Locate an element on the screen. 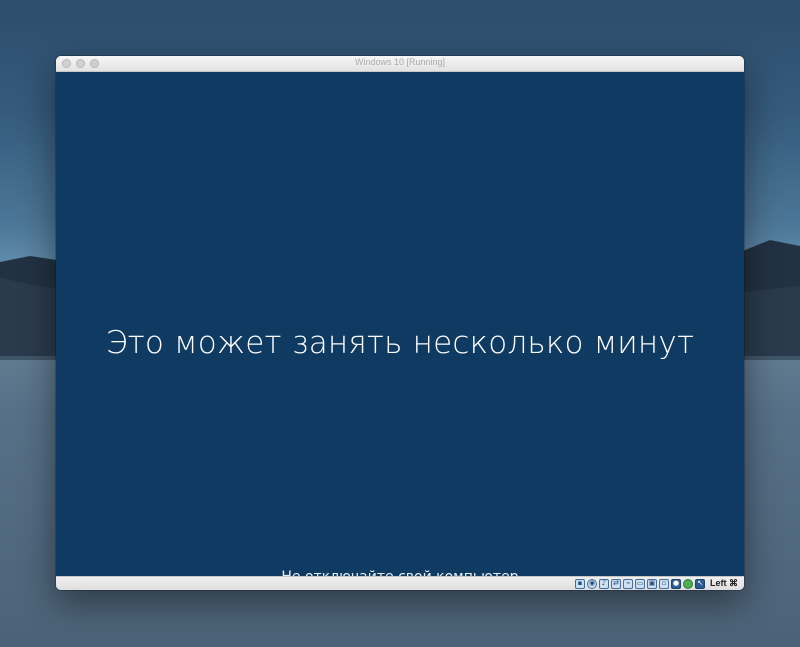 The image size is (800, 647). mouse-integration-icon: ↖ is located at coordinates (700, 583).